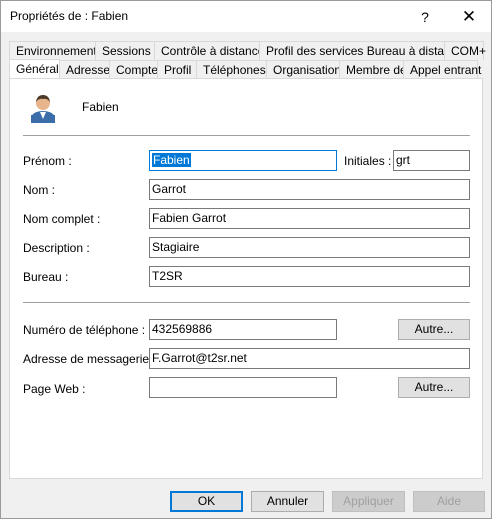  What do you see at coordinates (231, 69) in the screenshot?
I see `tab-telephones: Téléphones` at bounding box center [231, 69].